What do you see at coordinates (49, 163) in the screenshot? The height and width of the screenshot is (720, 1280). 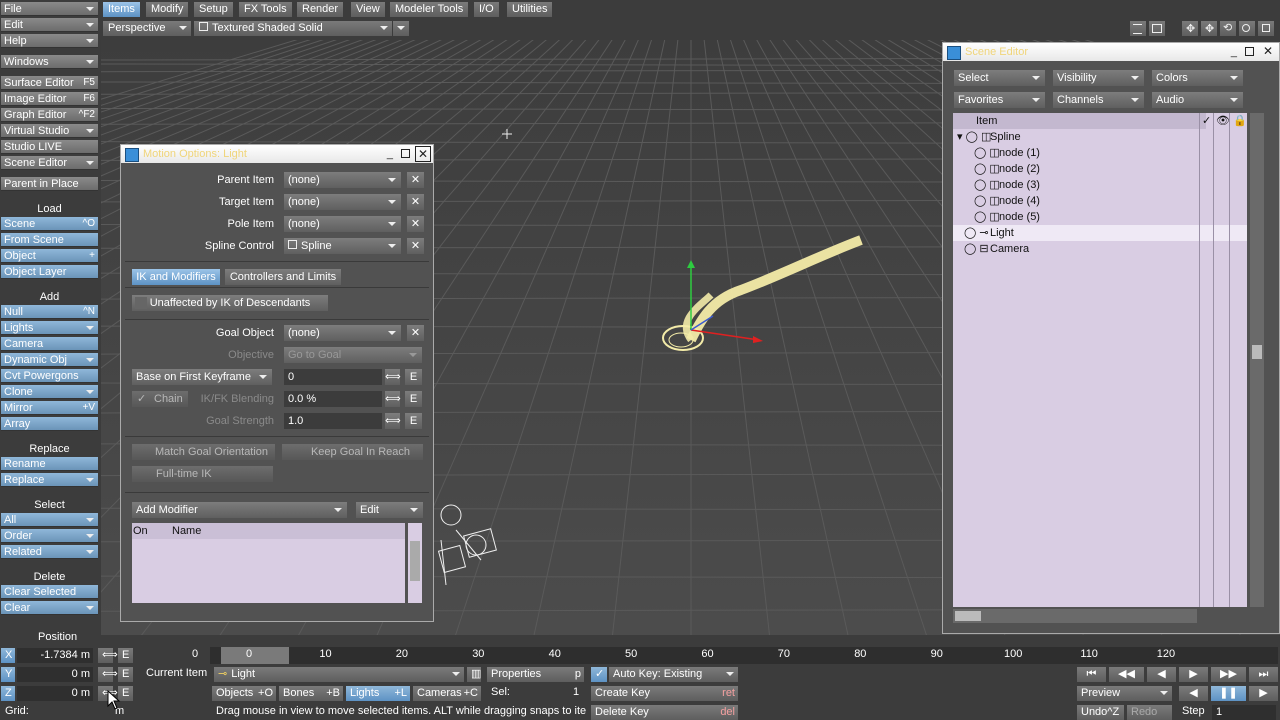 I see `scene-editor-button: Scene Editor` at bounding box center [49, 163].